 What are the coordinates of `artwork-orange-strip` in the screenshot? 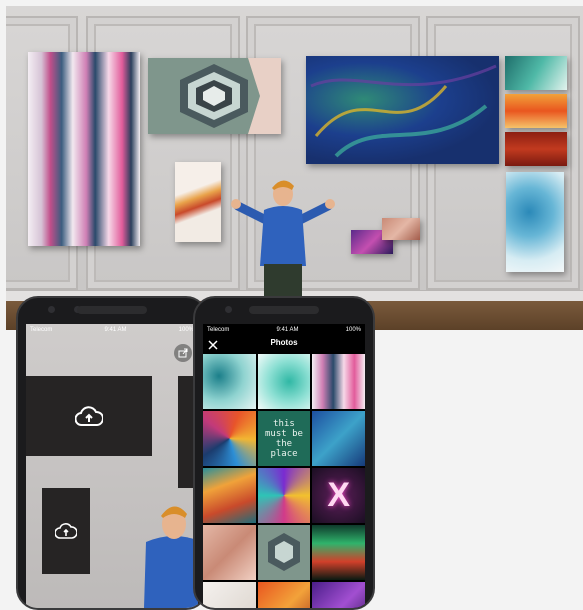 It's located at (536, 111).